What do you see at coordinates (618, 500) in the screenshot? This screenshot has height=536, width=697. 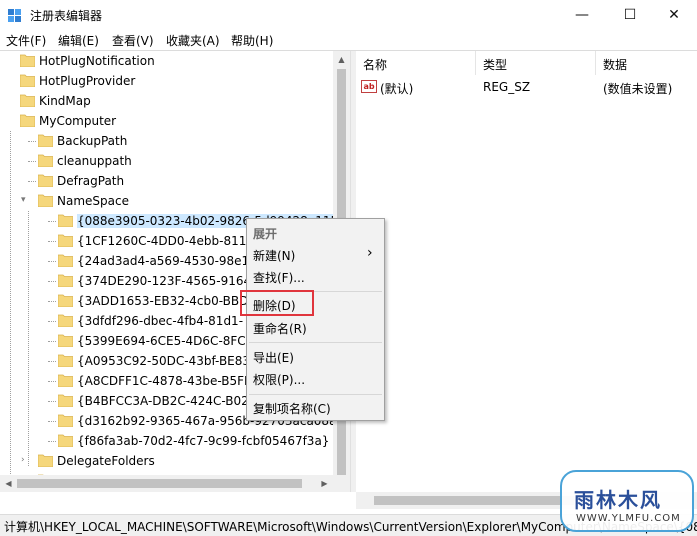 I see `watermark-text: 雨林木风` at bounding box center [618, 500].